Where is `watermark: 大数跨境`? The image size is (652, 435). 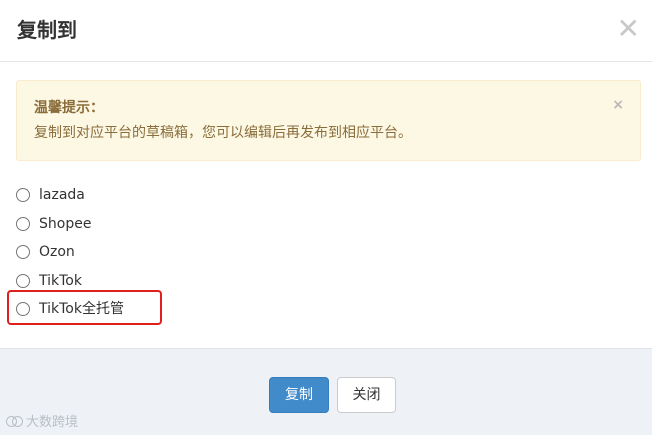 watermark: 大数跨境 is located at coordinates (42, 420).